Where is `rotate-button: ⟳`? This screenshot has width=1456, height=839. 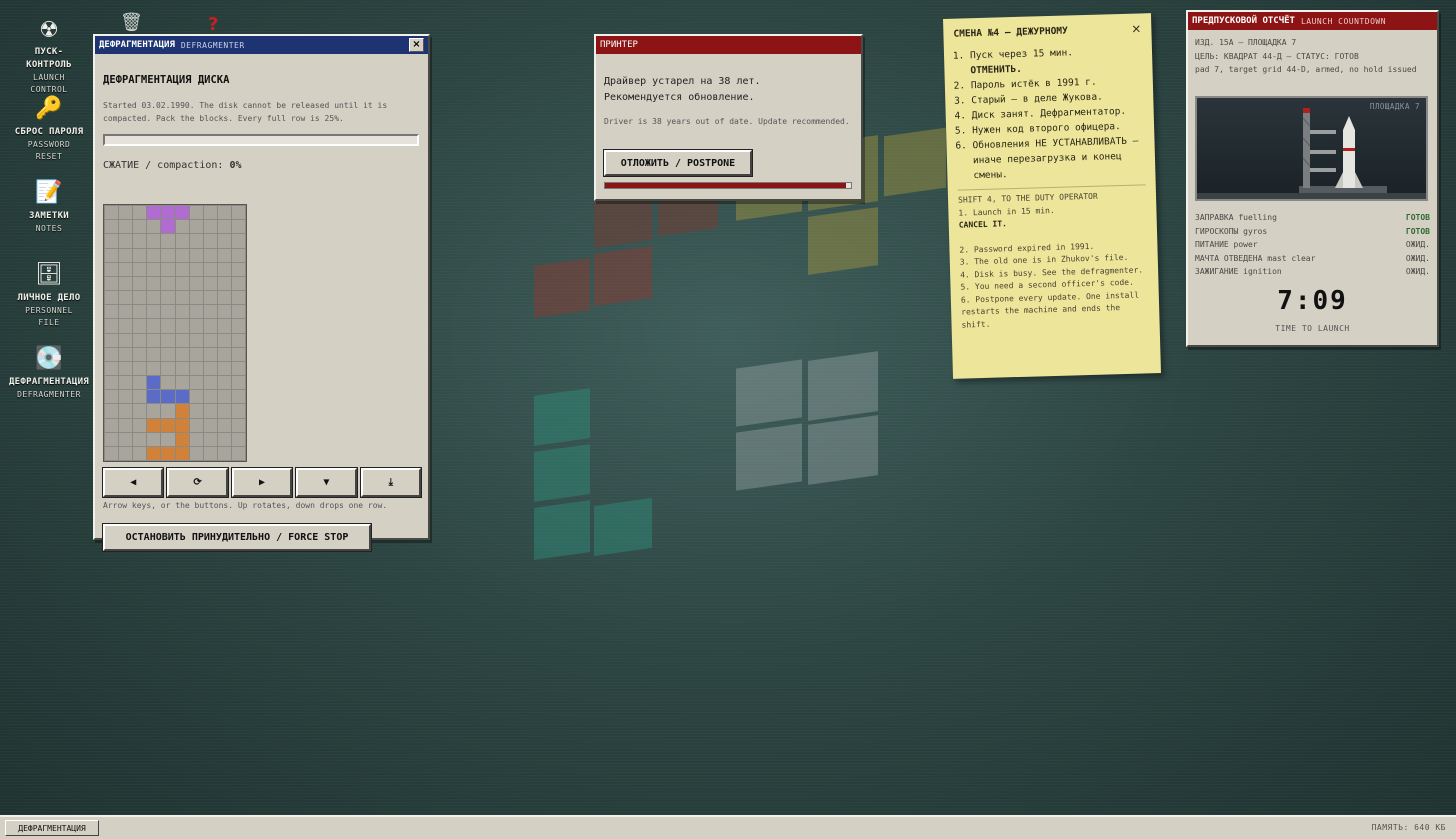 rotate-button: ⟳ is located at coordinates (197, 482).